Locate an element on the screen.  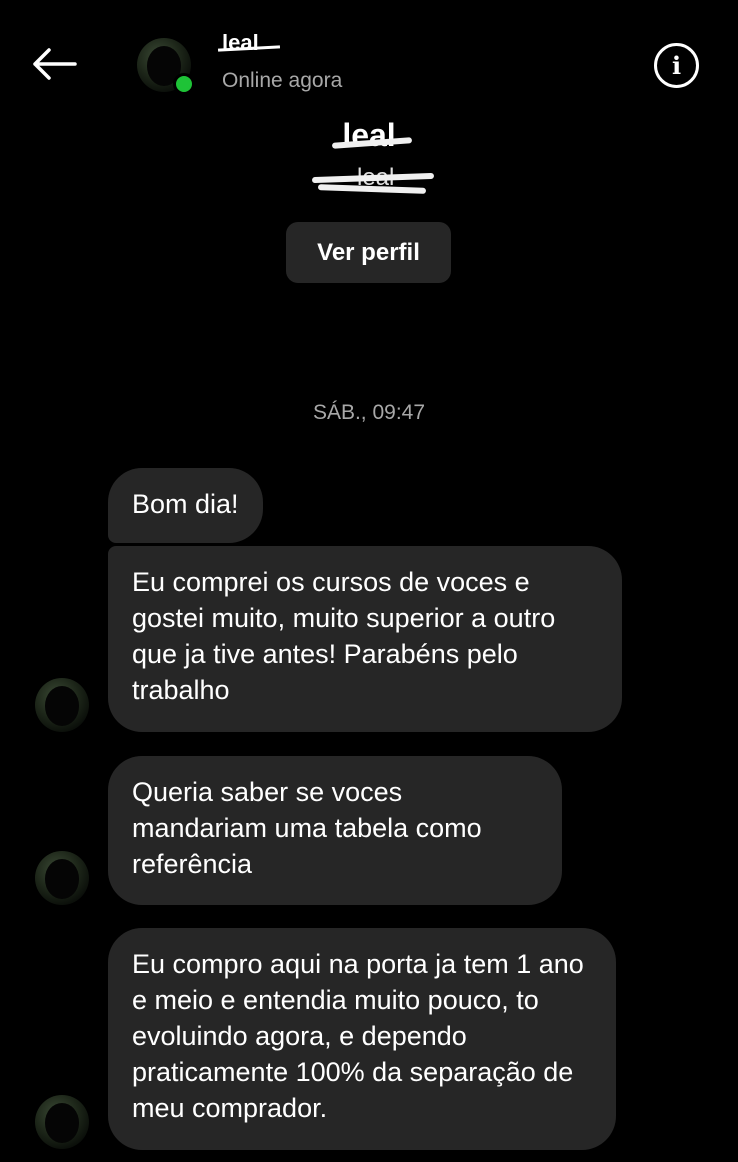
info-icon: i is located at coordinates (676, 65).